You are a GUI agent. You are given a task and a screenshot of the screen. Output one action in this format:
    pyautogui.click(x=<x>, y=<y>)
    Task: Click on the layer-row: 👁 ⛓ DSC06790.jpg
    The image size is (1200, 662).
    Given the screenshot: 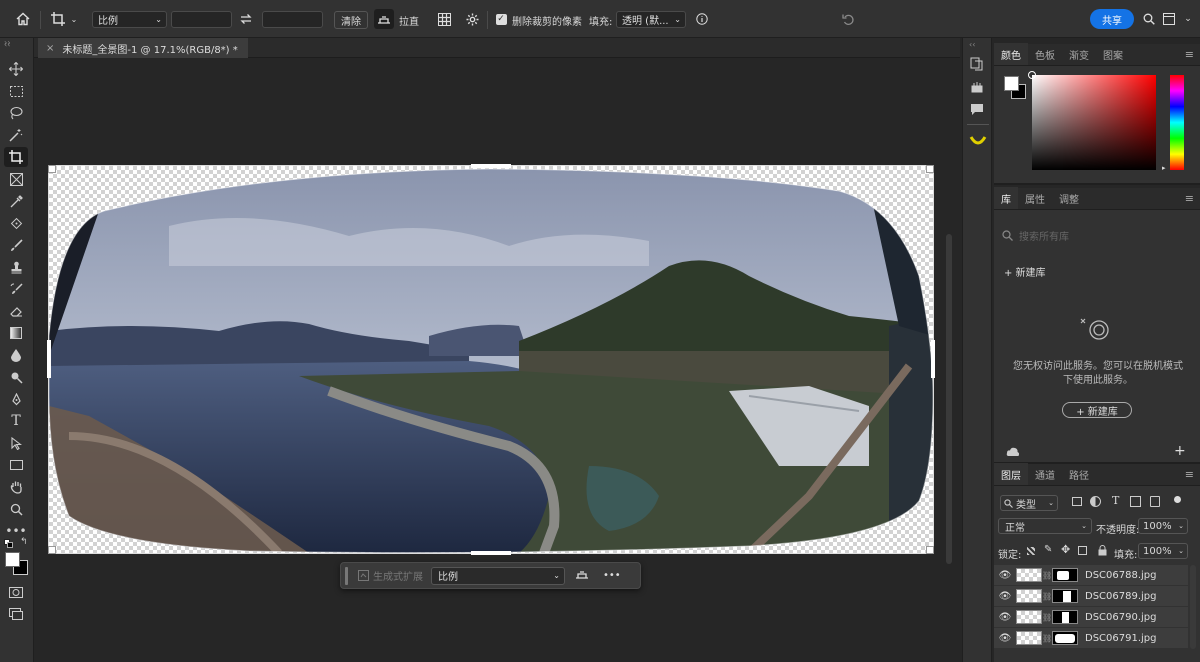 What is the action you would take?
    pyautogui.click(x=1091, y=617)
    